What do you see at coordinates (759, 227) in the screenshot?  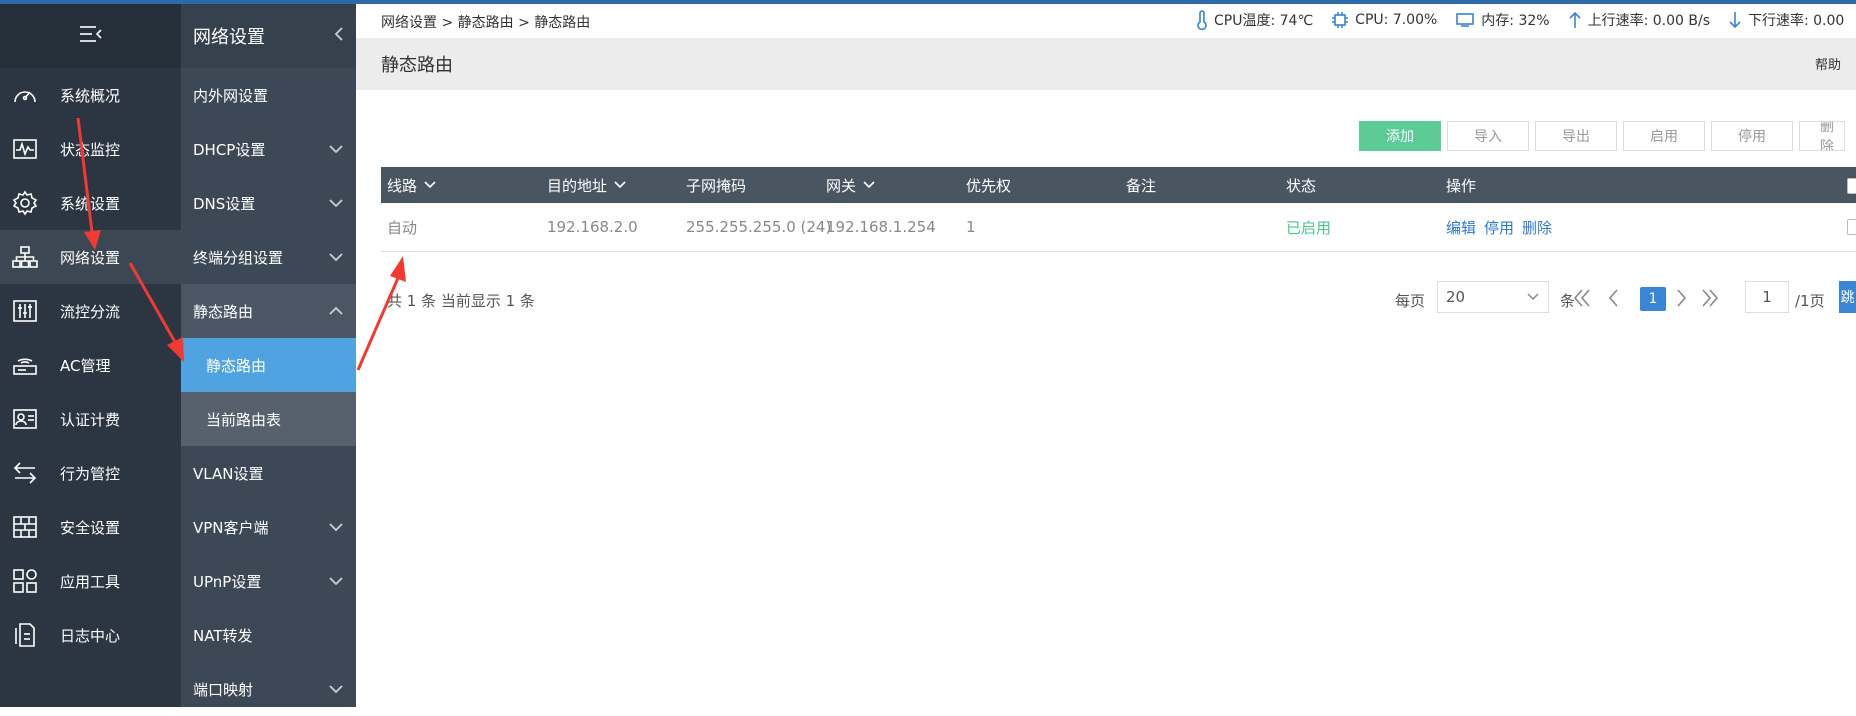 I see `cell-mask: 255.255.255.0 (24)` at bounding box center [759, 227].